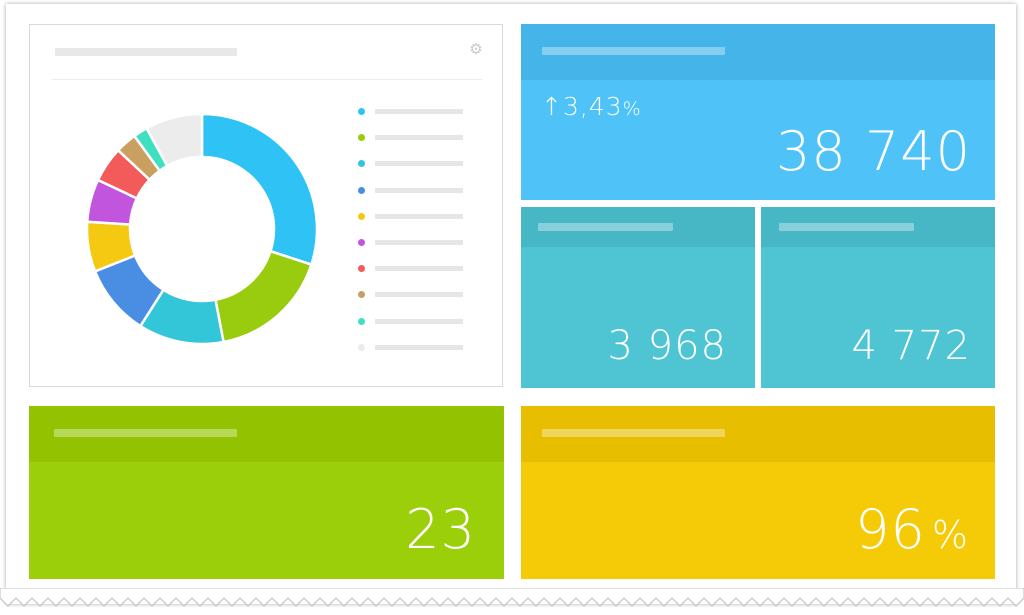  I want to click on kpi-main-change-unit: %, so click(632, 109).